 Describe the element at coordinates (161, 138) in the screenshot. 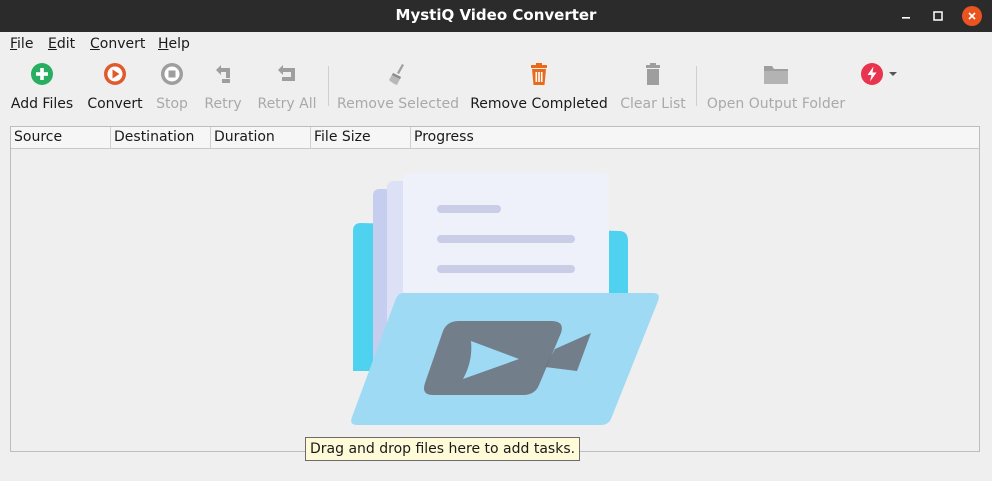

I see `column-header-destination: Destination` at that location.